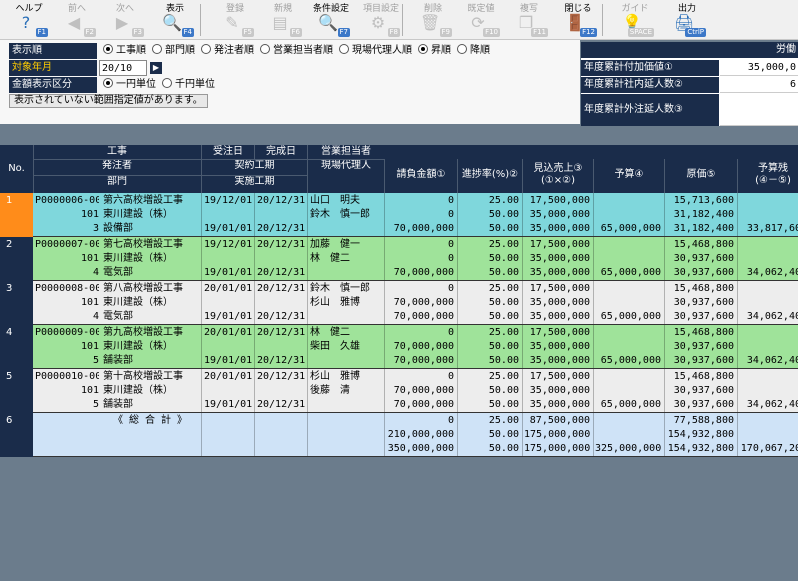 This screenshot has height=581, width=798. What do you see at coordinates (473, 51) in the screenshot?
I see `order-option-1: 降順` at bounding box center [473, 51].